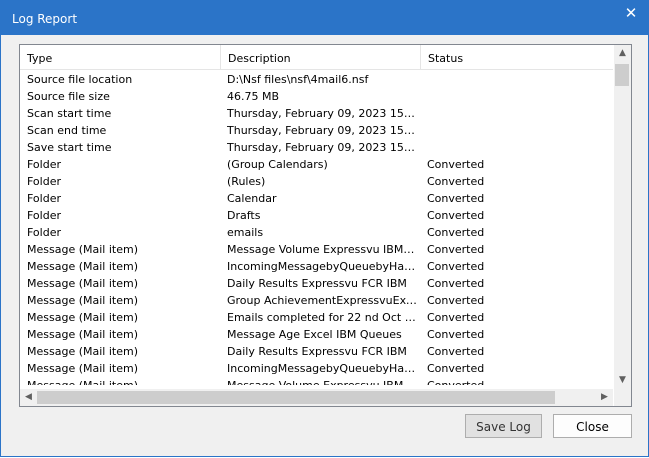  What do you see at coordinates (631, 13) in the screenshot?
I see `close-icon: ✕` at bounding box center [631, 13].